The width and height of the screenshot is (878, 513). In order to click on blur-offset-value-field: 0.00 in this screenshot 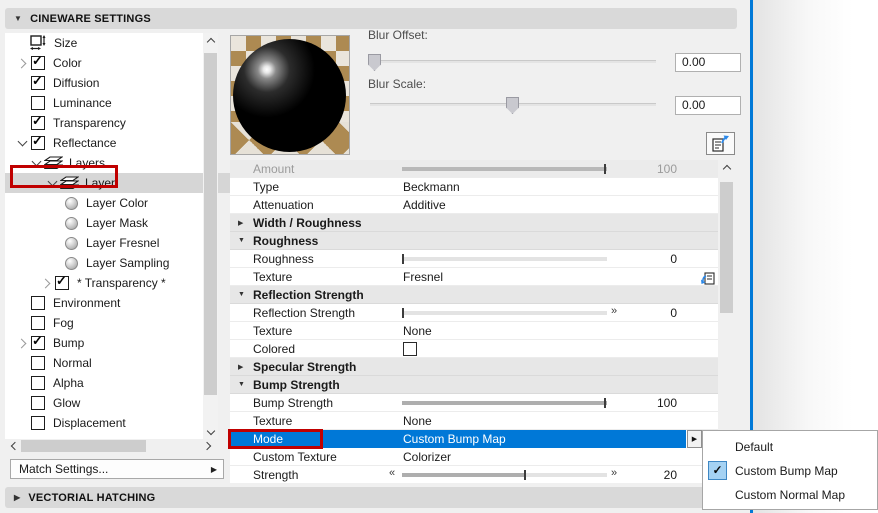, I will do `click(708, 62)`.